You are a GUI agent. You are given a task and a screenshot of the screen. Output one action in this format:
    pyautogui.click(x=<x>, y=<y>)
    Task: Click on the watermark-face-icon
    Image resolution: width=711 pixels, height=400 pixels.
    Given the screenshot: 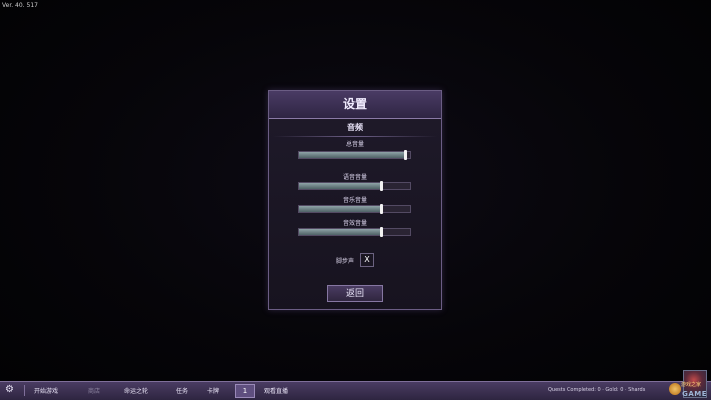 What is the action you would take?
    pyautogui.click(x=675, y=389)
    